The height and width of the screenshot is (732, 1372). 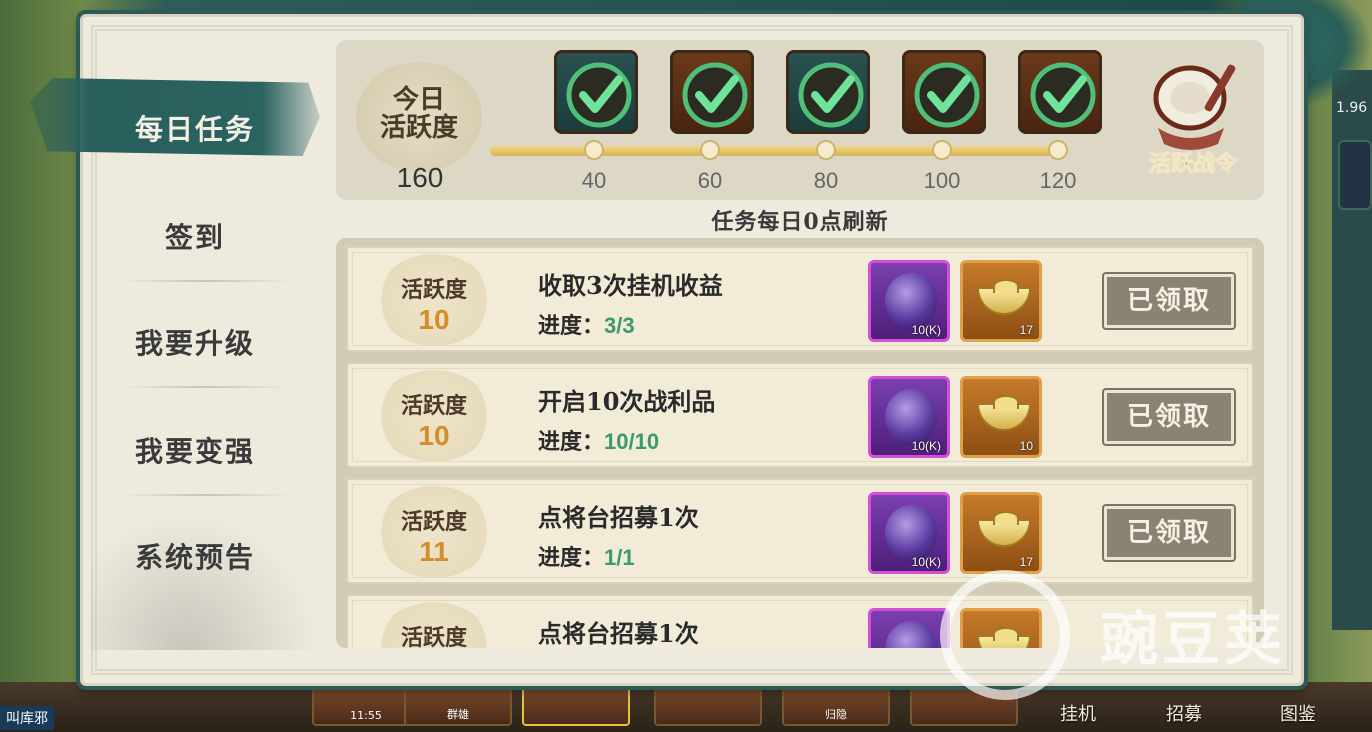 I want to click on task-row: 活跃度 10 开启10次战利品 进度：10/10 10(K) 10 已领取, so click(x=800, y=415).